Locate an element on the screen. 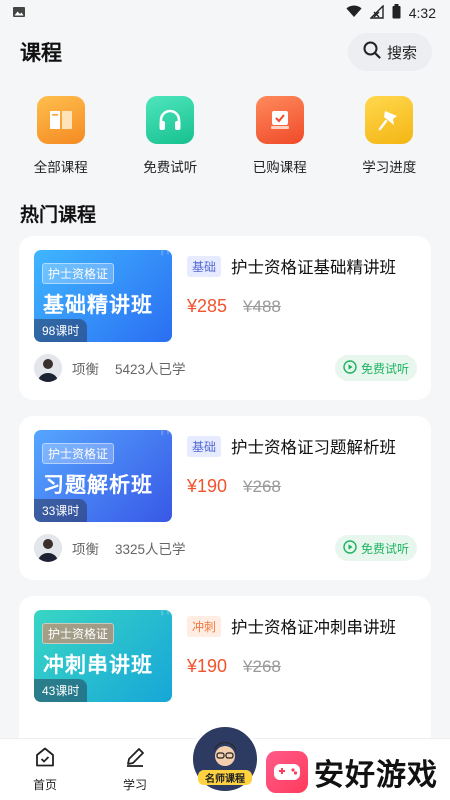 This screenshot has width=450, height=800. course-thumbnail: NURSE 护士资格证 习题解析班 33课时 is located at coordinates (103, 476).